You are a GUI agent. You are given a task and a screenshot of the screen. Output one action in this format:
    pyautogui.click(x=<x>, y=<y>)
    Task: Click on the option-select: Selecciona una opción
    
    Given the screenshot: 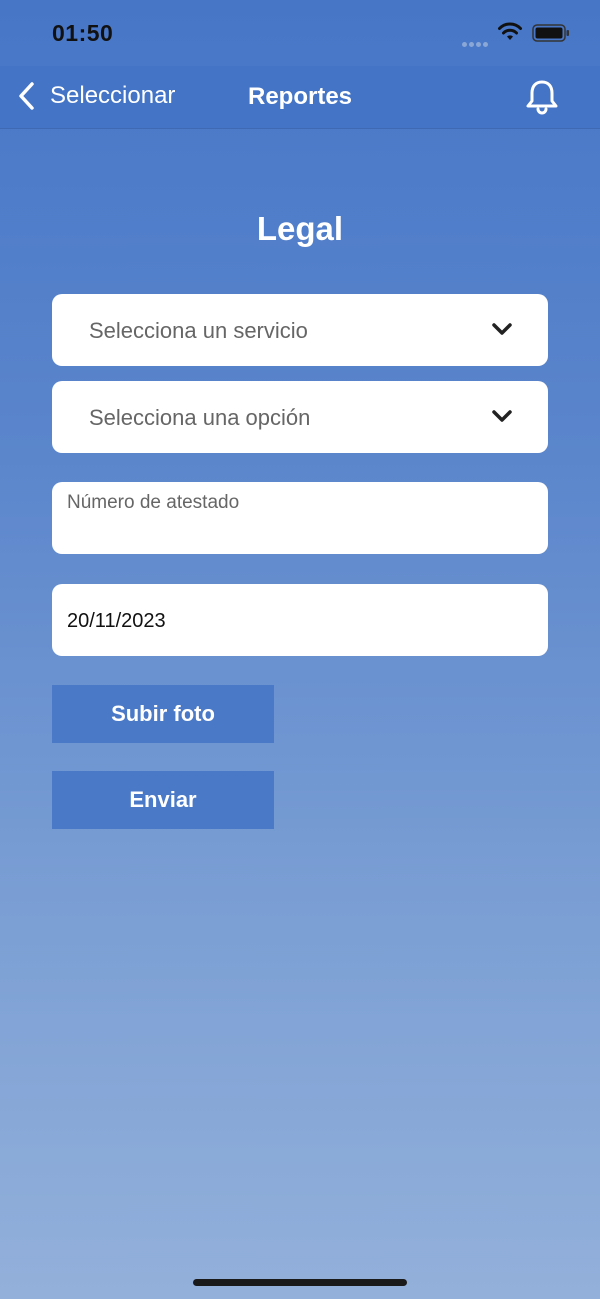 What is the action you would take?
    pyautogui.click(x=300, y=417)
    